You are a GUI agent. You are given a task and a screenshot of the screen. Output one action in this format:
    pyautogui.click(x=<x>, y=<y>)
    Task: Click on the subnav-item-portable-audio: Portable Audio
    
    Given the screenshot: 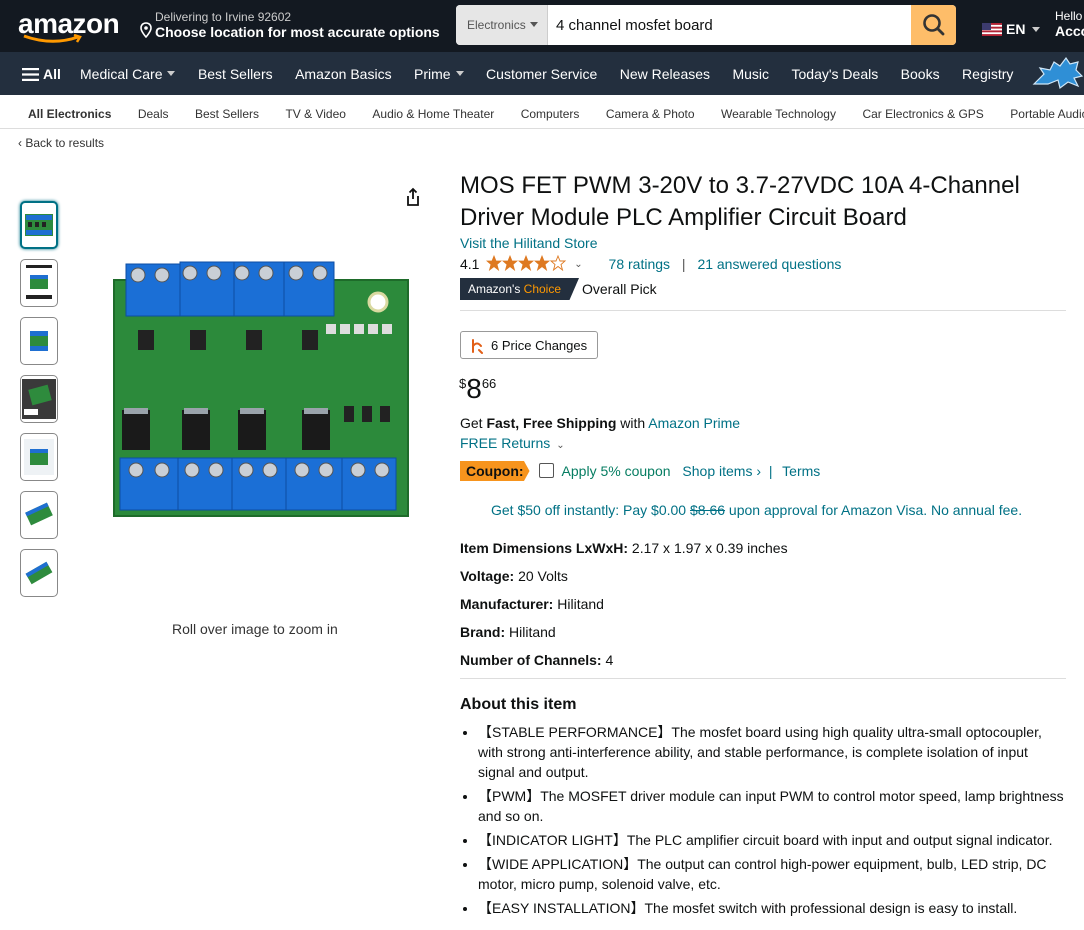 What is the action you would take?
    pyautogui.click(x=1047, y=114)
    